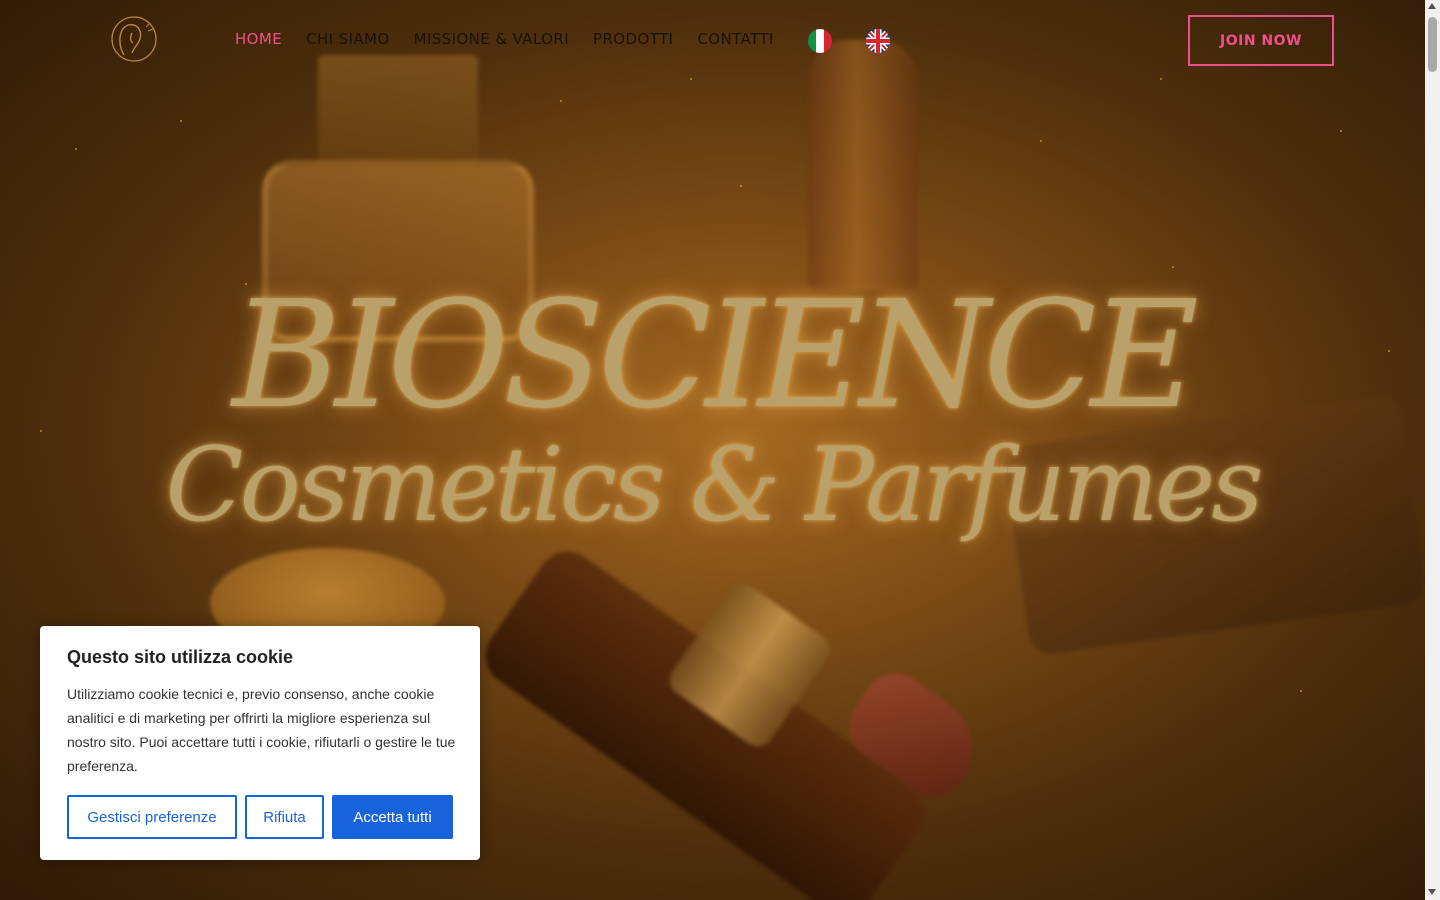 The image size is (1440, 900). Describe the element at coordinates (1432, 892) in the screenshot. I see `scroll-down-arrow-icon` at that location.